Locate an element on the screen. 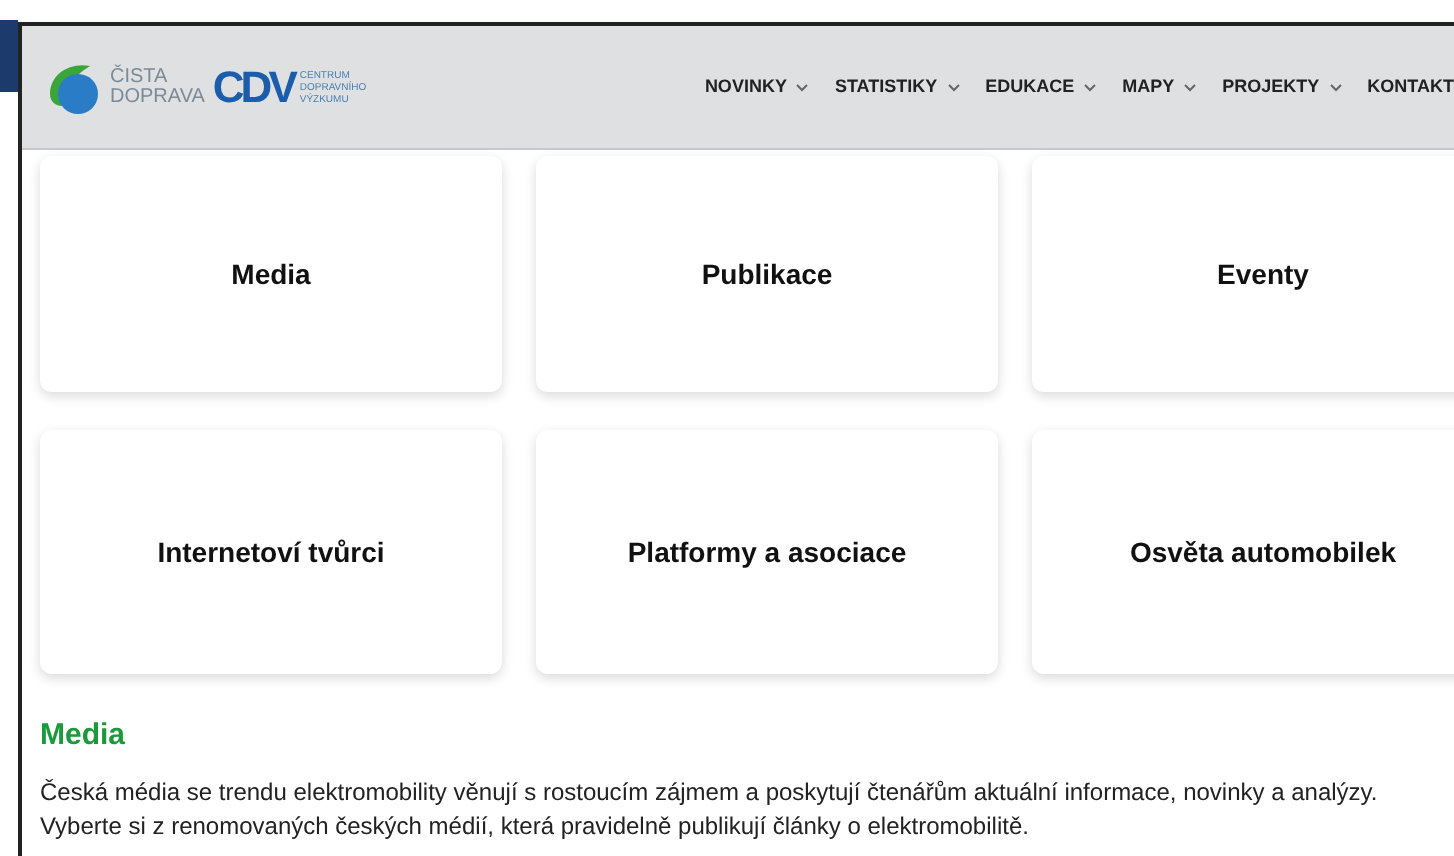 The image size is (1454, 856). cdv-logo: CDV is located at coordinates (253, 88).